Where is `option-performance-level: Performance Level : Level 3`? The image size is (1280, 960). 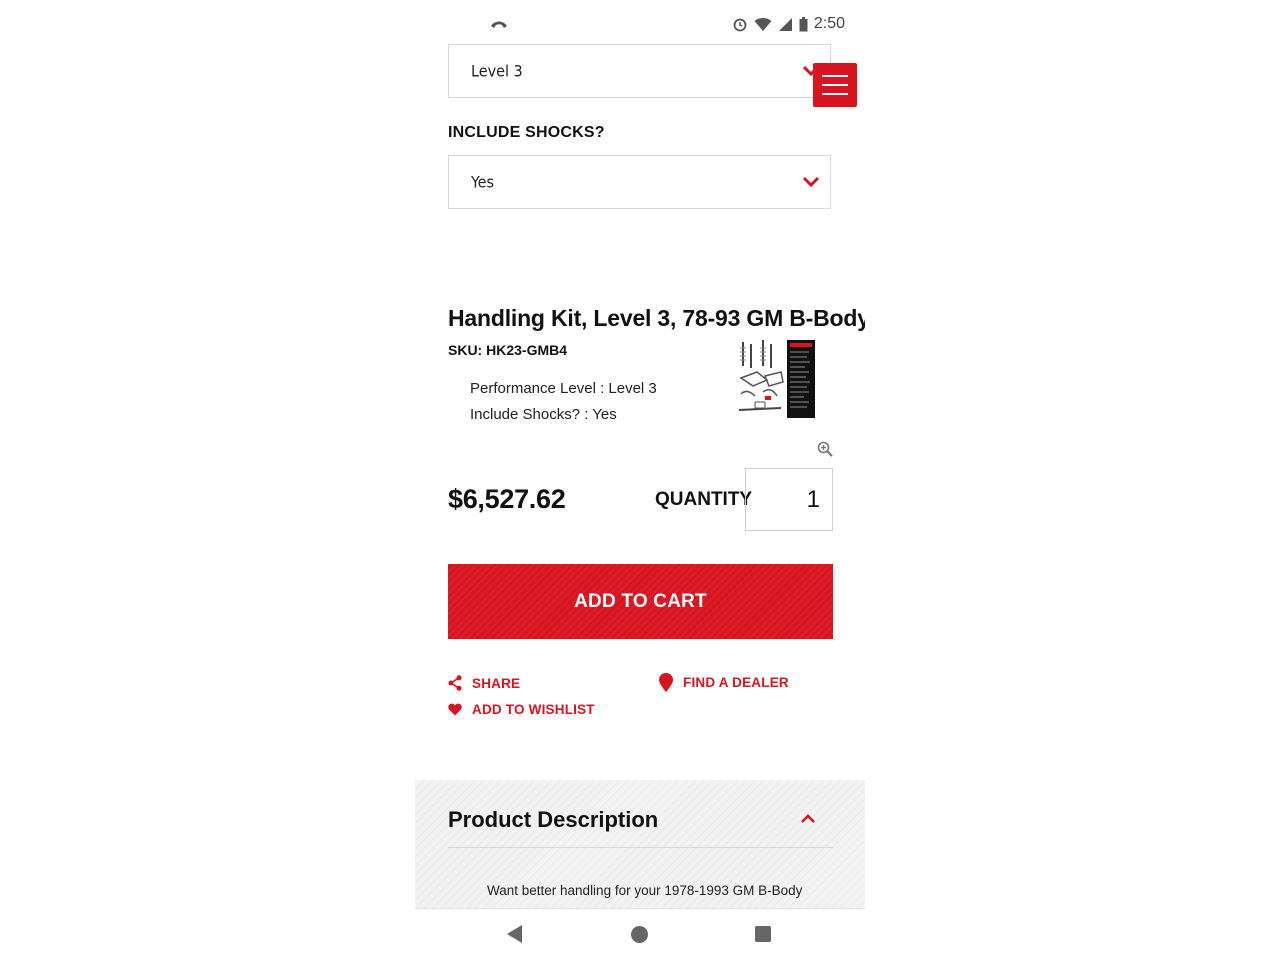
option-performance-level: Performance Level : Level 3 is located at coordinates (563, 388).